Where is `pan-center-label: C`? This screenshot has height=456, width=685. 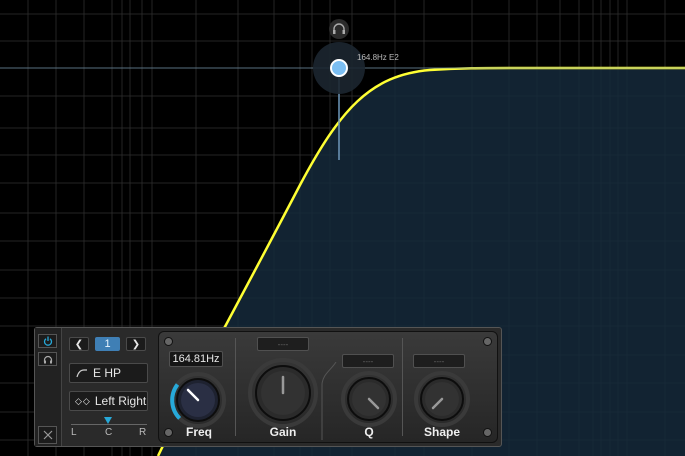
pan-center-label: C is located at coordinates (109, 432).